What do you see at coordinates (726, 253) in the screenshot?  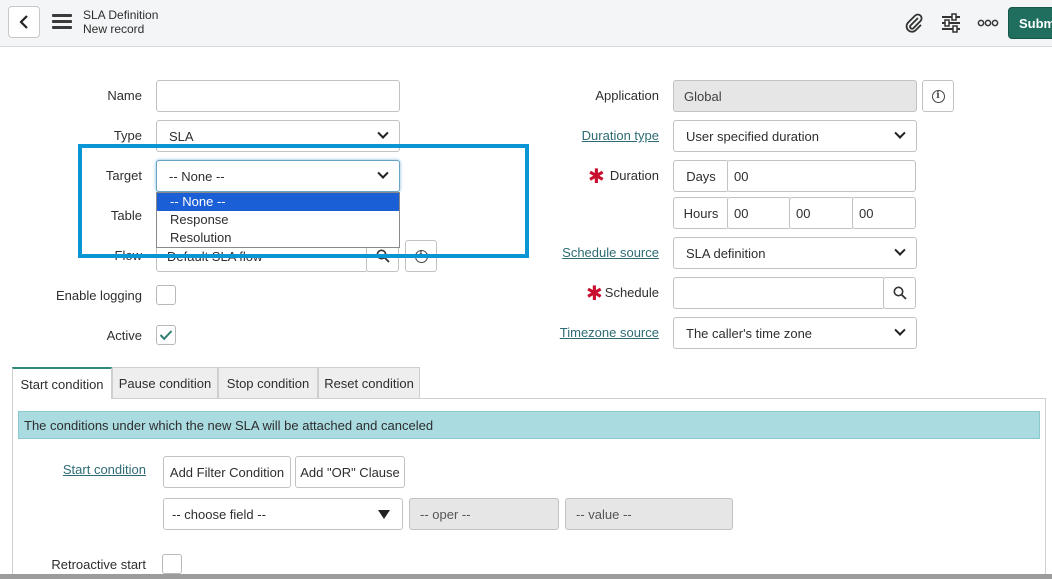 I see `schedule-source-value: SLA definition` at bounding box center [726, 253].